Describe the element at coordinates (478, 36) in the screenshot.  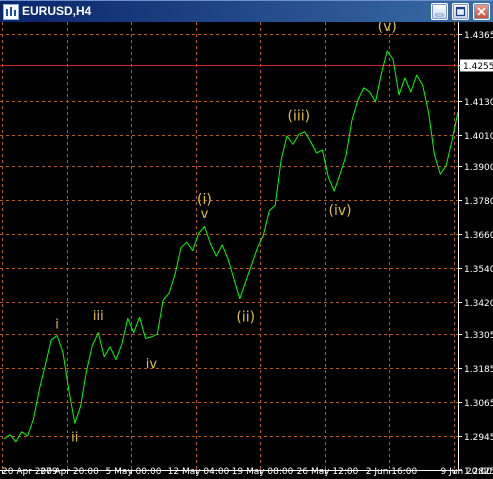
I see `price-tick-label: 1.4365` at that location.